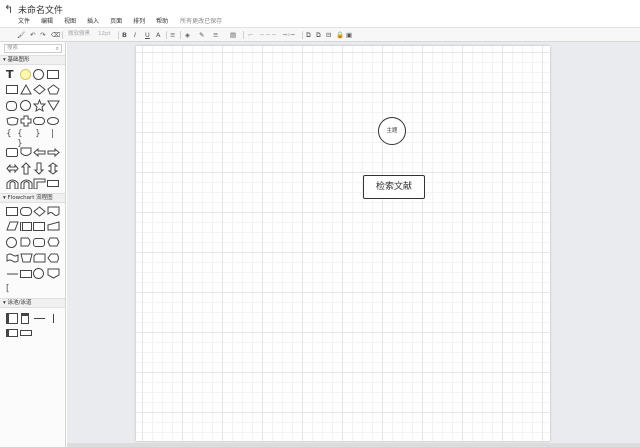 The image size is (640, 447). What do you see at coordinates (26, 258) in the screenshot?
I see `manual-operation-shape` at bounding box center [26, 258].